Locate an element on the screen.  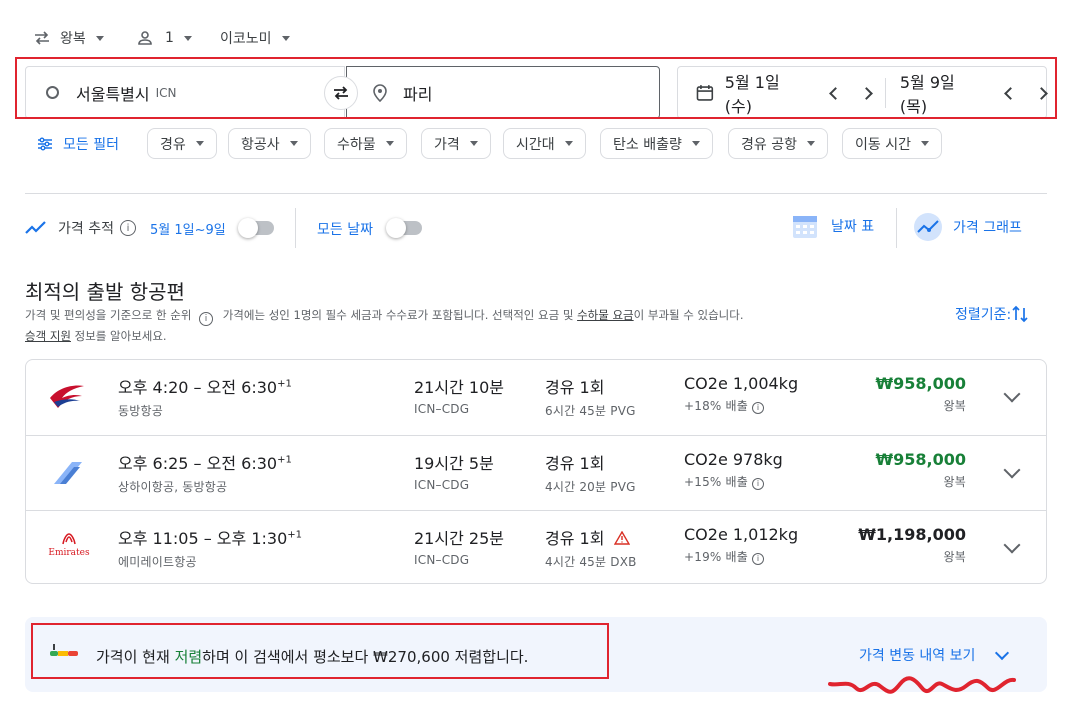
price-history-button: 가격 변동 내역 보기 is located at coordinates (934, 655).